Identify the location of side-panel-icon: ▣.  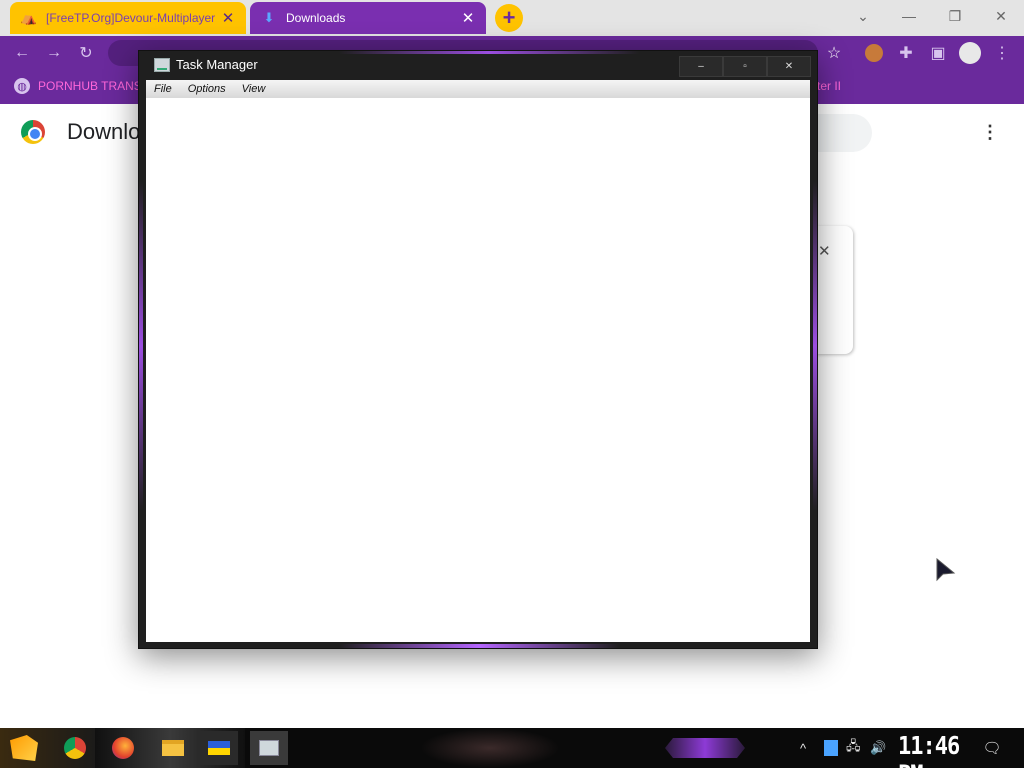
(938, 53).